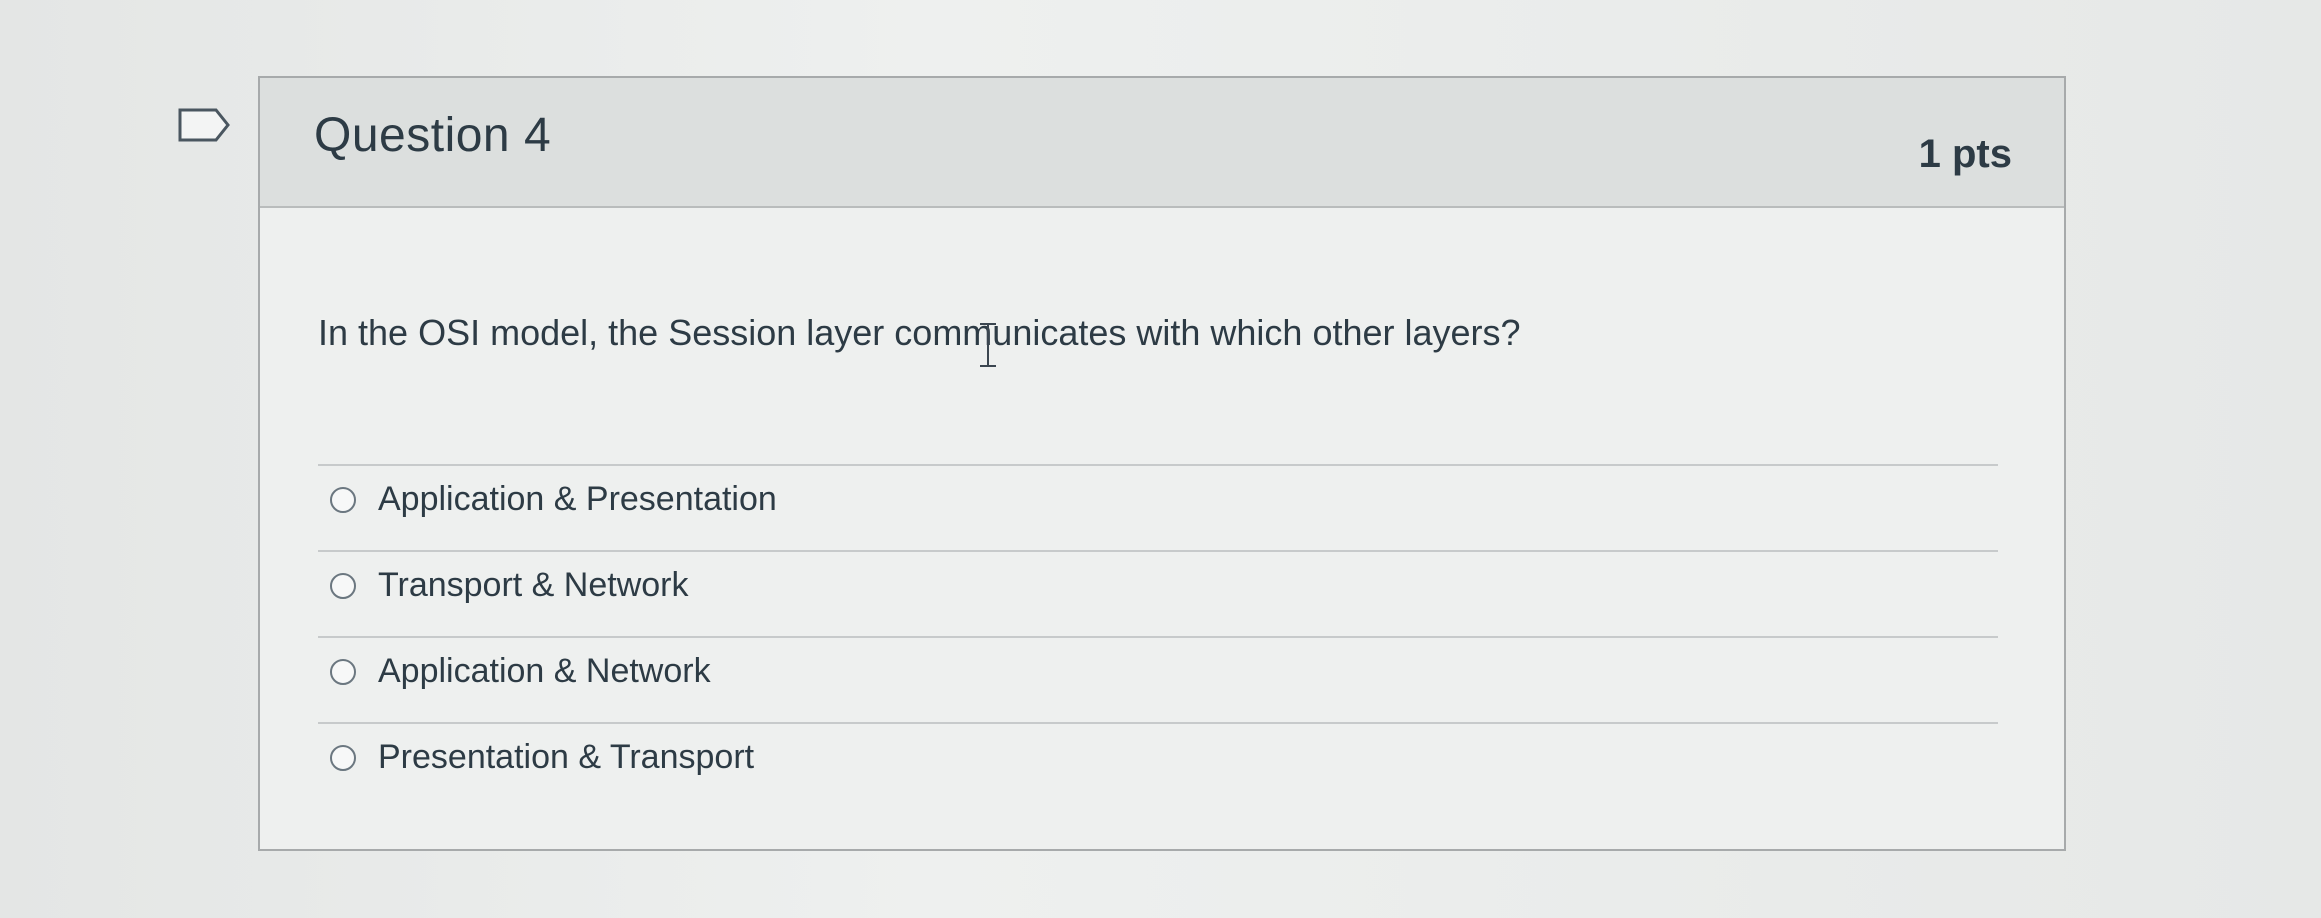 The height and width of the screenshot is (918, 2321). I want to click on answer-option-1: Application & Presentation, so click(553, 499).